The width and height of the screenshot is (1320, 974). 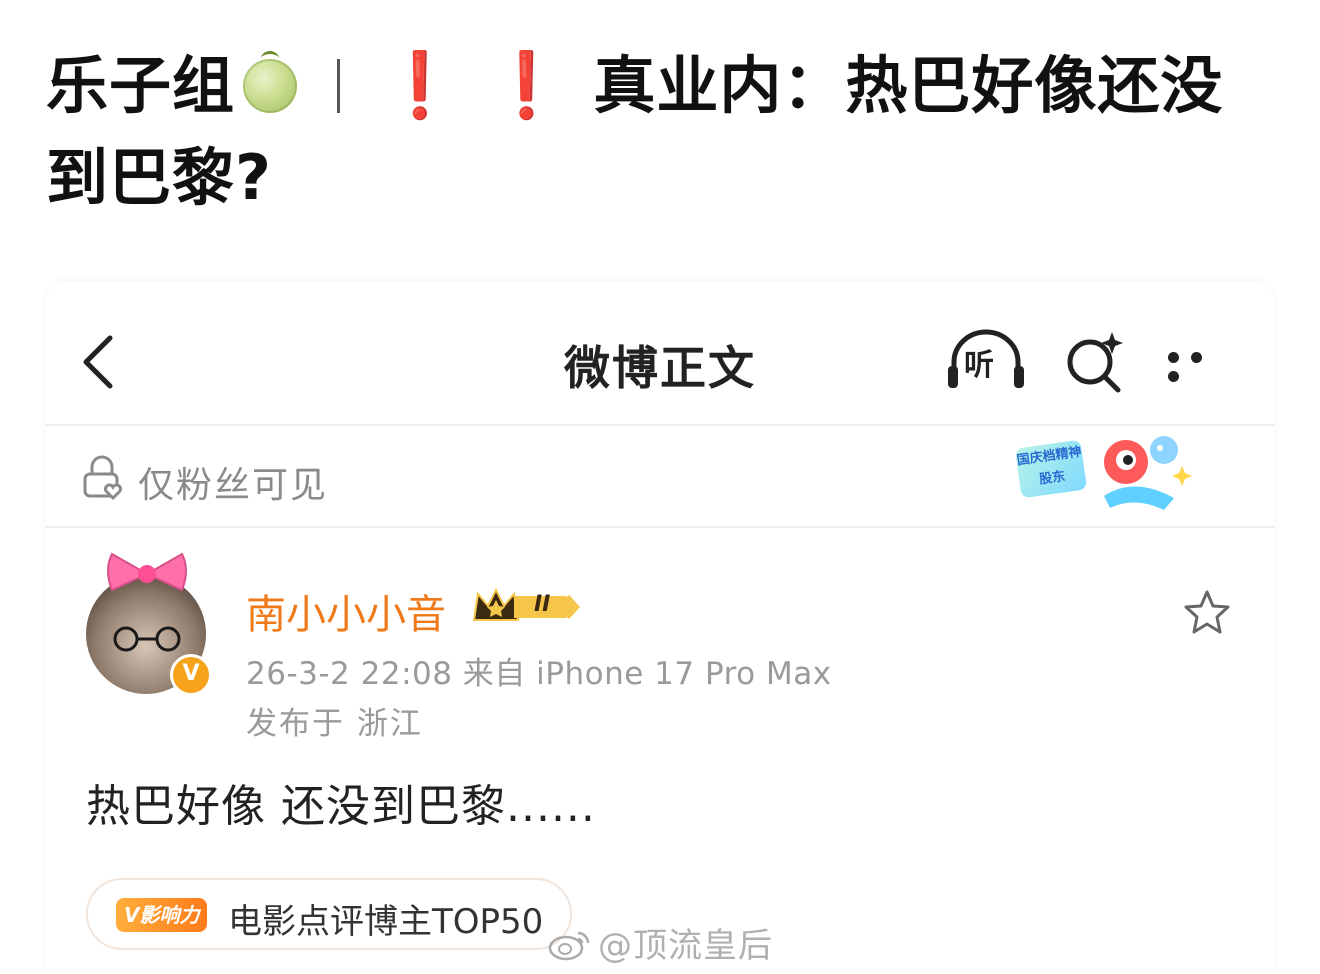 I want to click on vip-badge: II, so click(x=526, y=607).